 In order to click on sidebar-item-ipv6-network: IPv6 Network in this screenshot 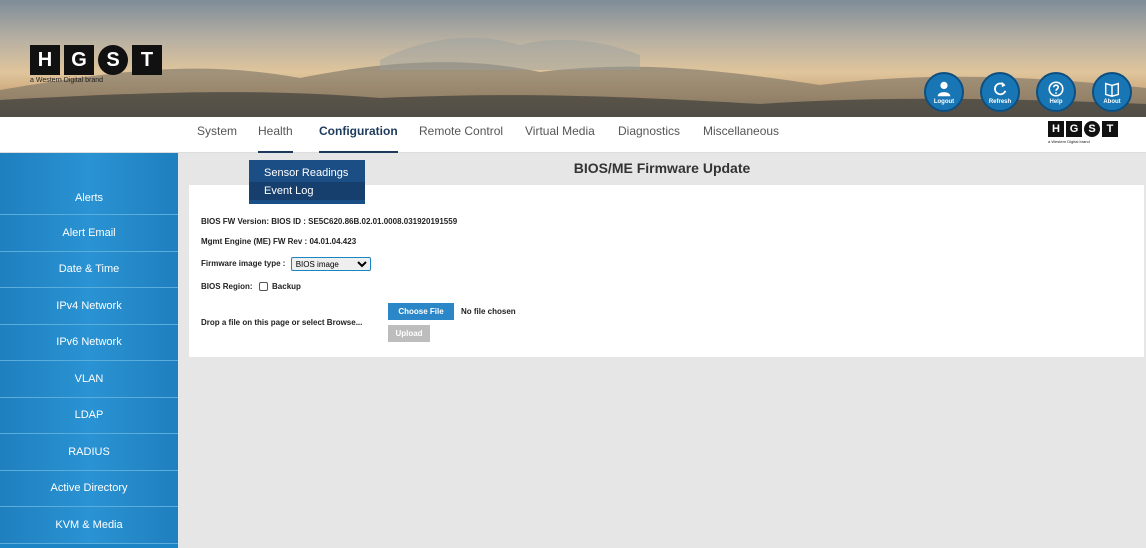, I will do `click(89, 342)`.